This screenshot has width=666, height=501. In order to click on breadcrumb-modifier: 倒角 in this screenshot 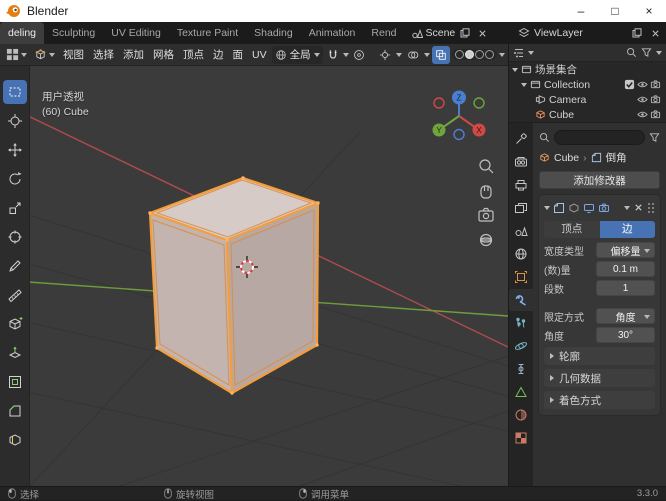, I will do `click(616, 157)`.